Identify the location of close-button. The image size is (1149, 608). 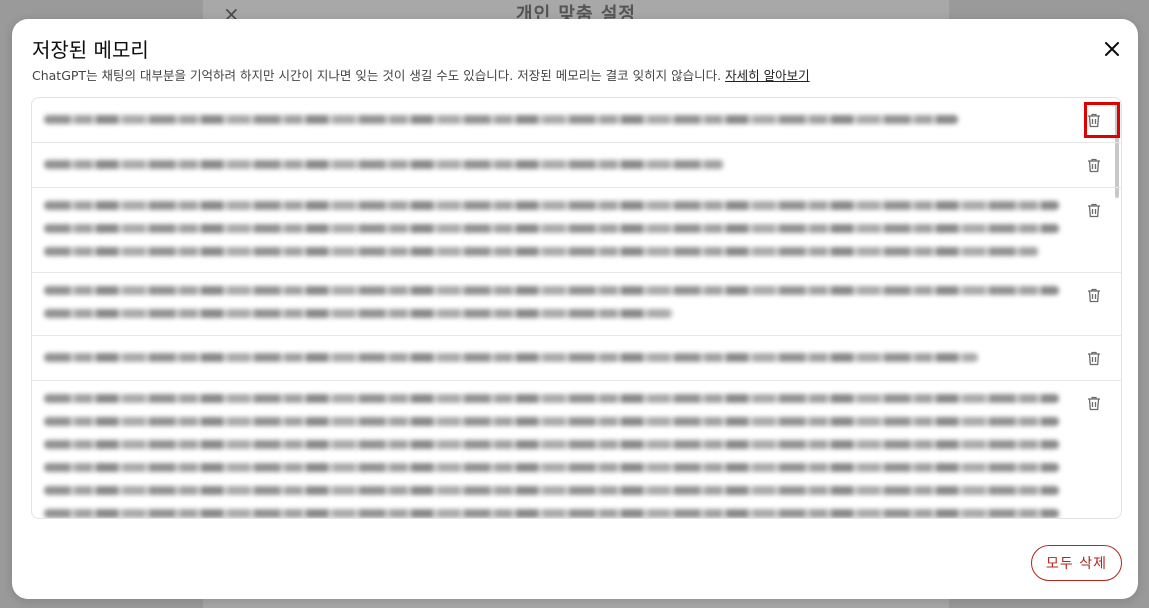
(1112, 49).